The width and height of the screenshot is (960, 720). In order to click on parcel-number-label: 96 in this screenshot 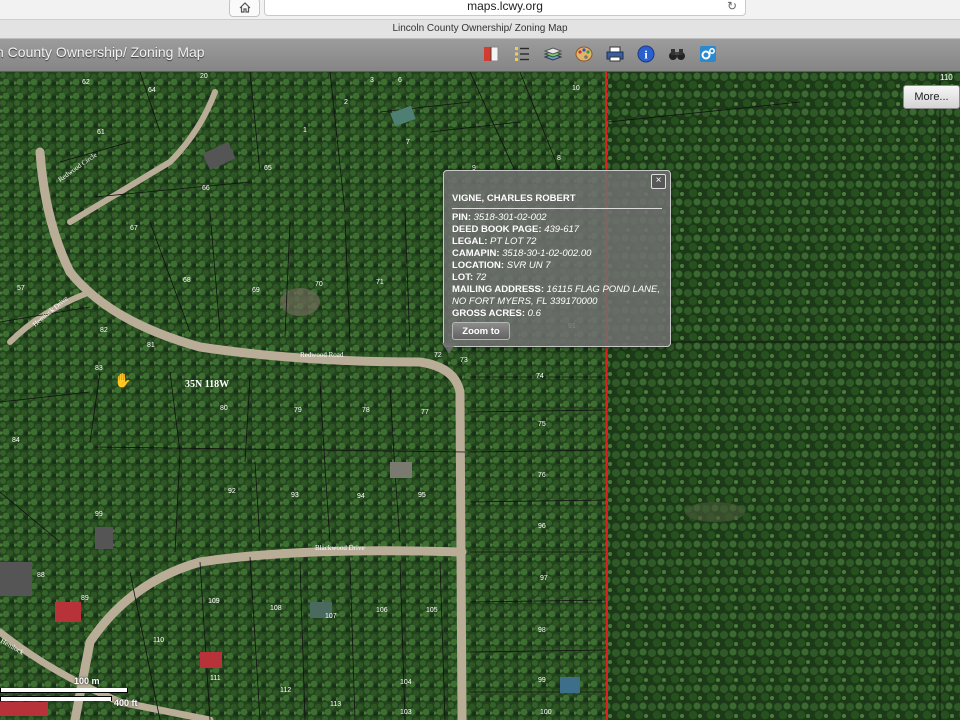, I will do `click(542, 526)`.